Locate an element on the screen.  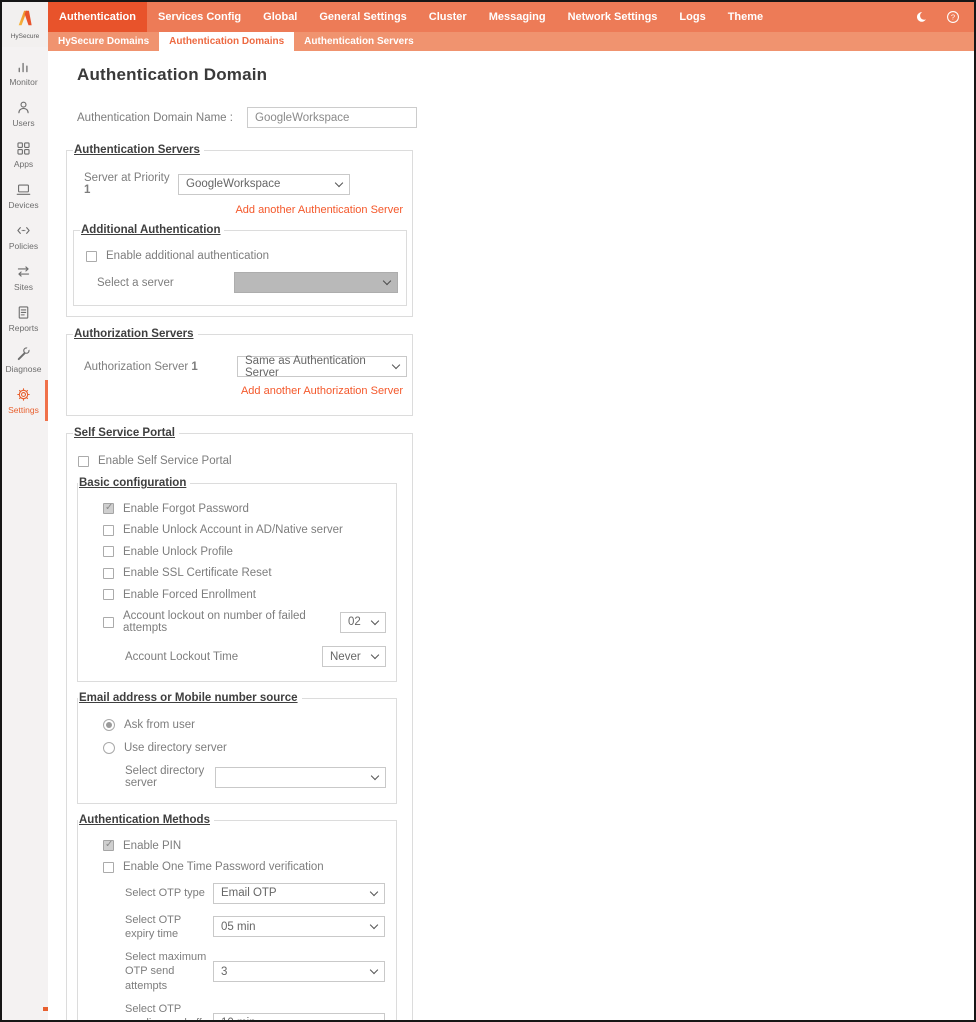
help-icon: ? is located at coordinates (953, 17).